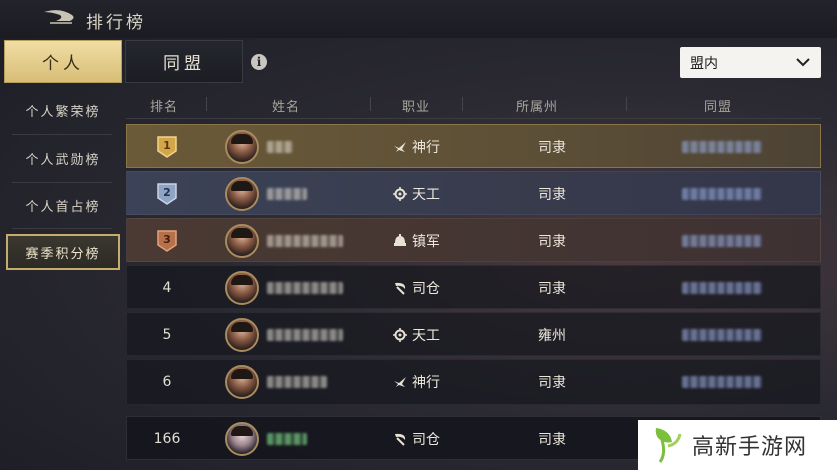  I want to click on table-row: 6 神行 司隶, so click(473, 382).